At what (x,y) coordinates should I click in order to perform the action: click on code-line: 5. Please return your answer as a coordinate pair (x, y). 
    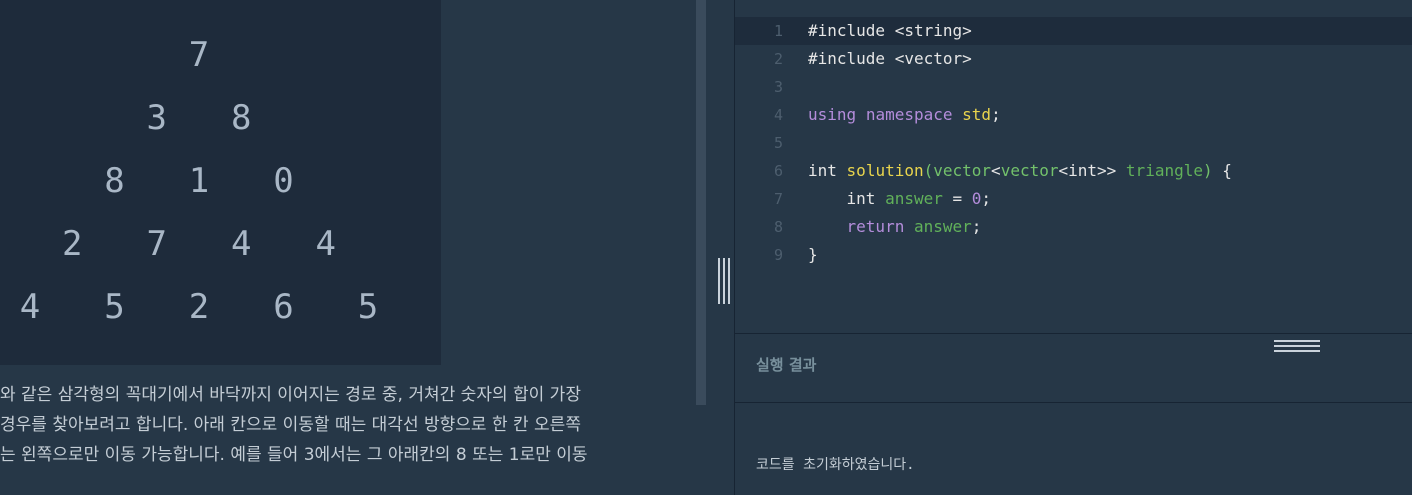
    Looking at the image, I should click on (1073, 143).